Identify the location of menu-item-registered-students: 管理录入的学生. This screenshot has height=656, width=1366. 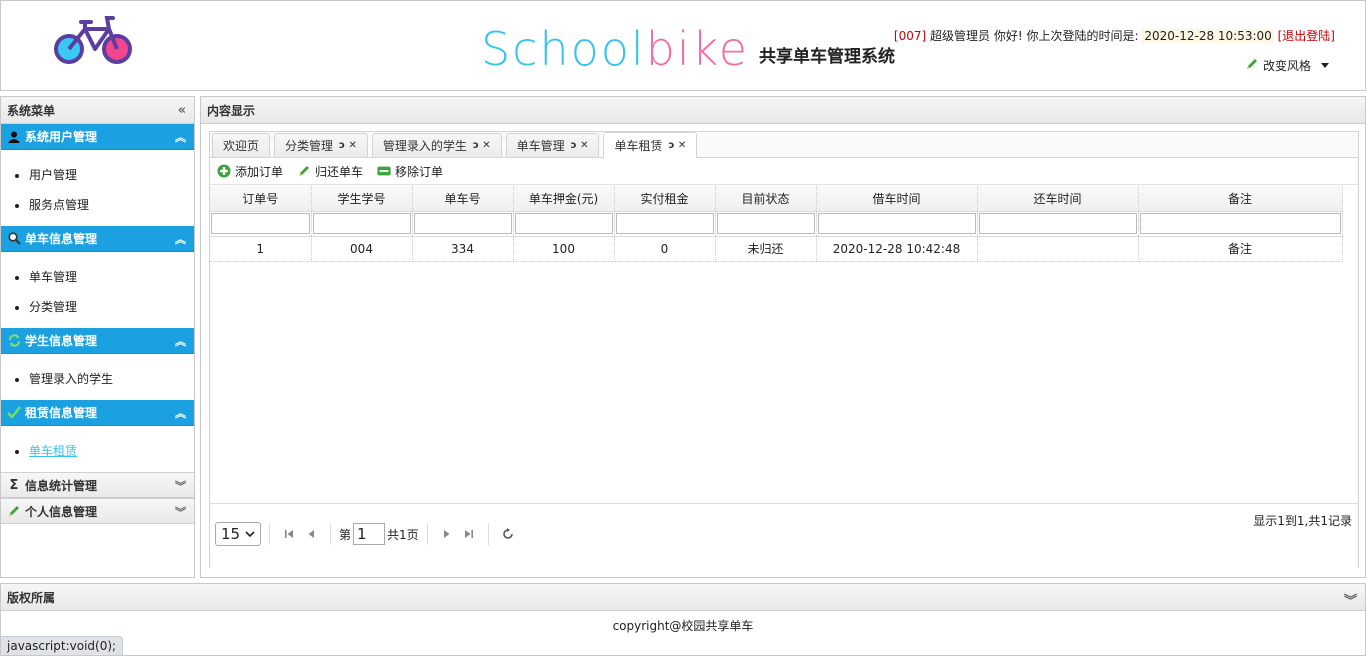
(111, 379).